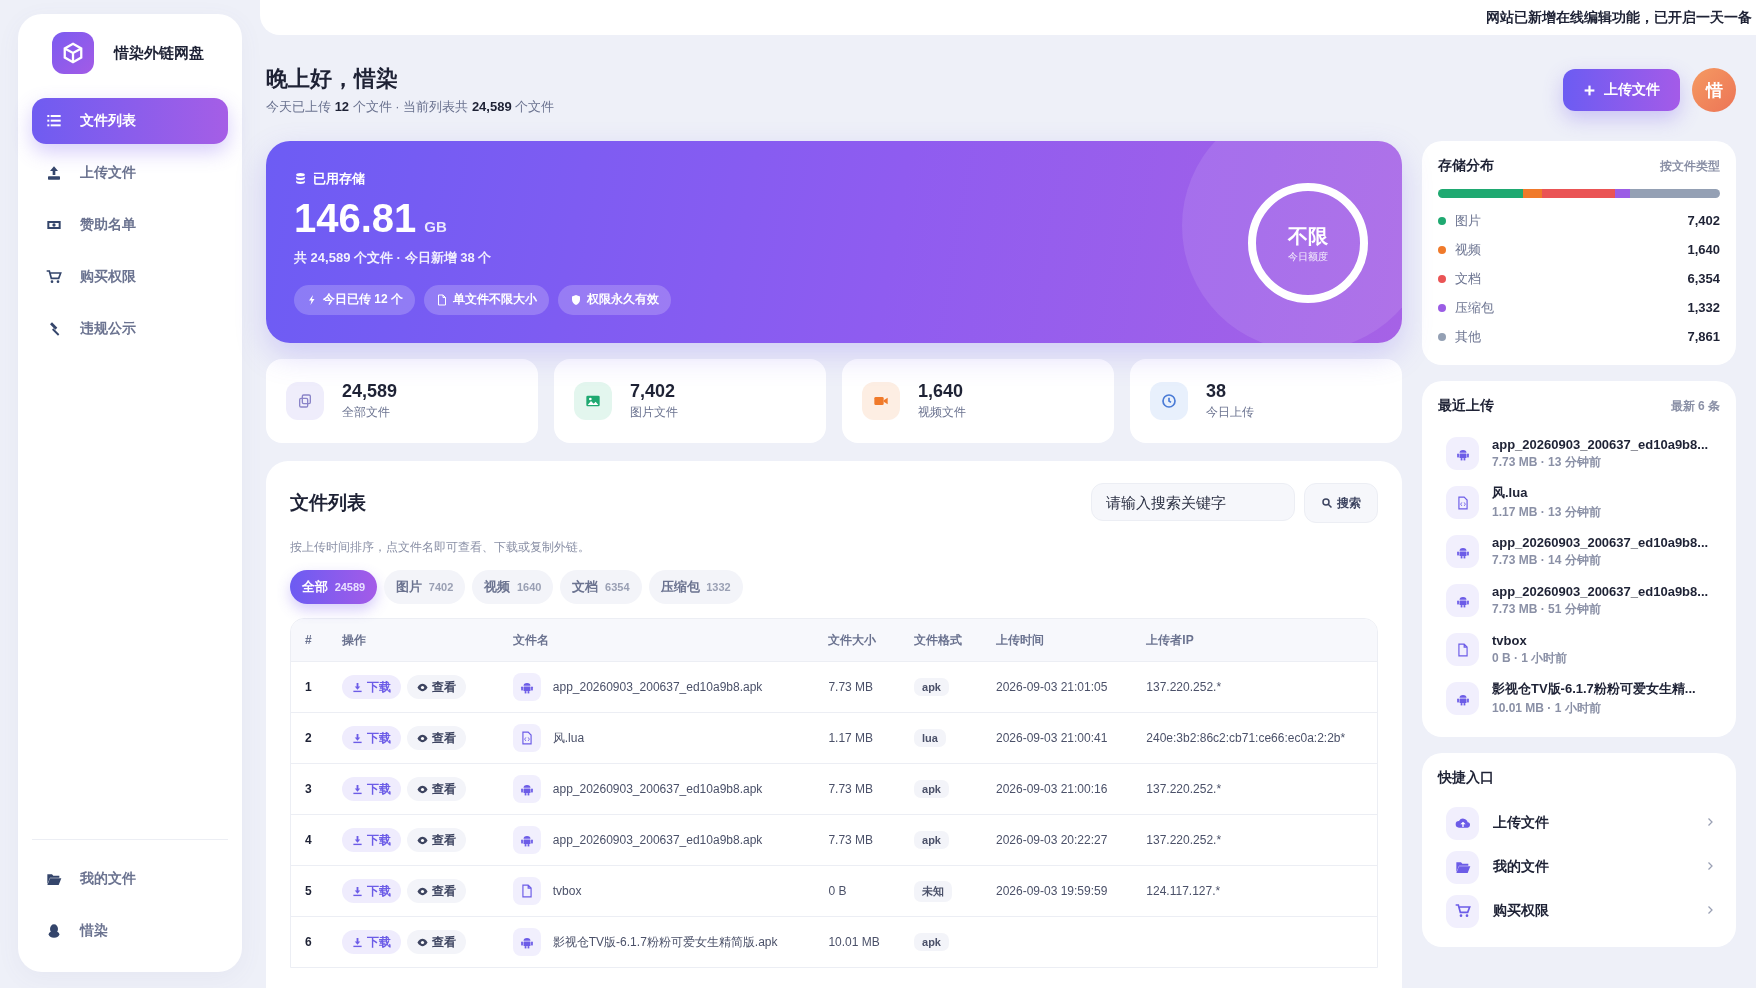 This screenshot has height=988, width=1756. I want to click on database-icon, so click(300, 178).